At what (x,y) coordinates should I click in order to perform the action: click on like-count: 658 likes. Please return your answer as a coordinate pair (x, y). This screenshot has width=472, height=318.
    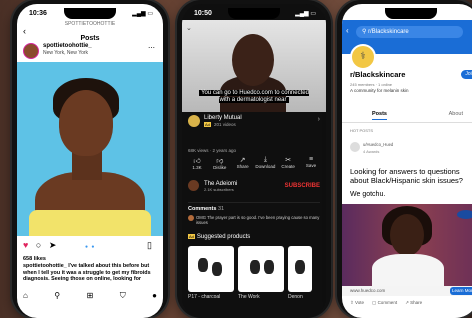
    Looking at the image, I should click on (34, 259).